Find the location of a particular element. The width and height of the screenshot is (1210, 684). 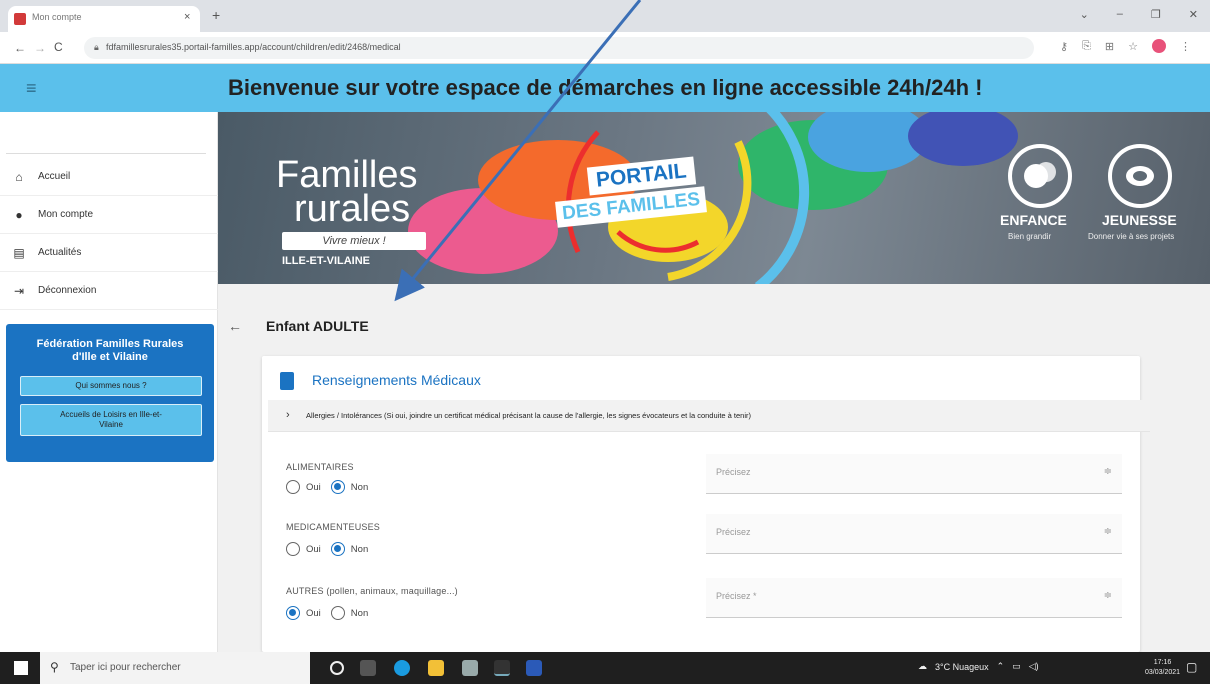

windows-start-icon is located at coordinates (21, 668).